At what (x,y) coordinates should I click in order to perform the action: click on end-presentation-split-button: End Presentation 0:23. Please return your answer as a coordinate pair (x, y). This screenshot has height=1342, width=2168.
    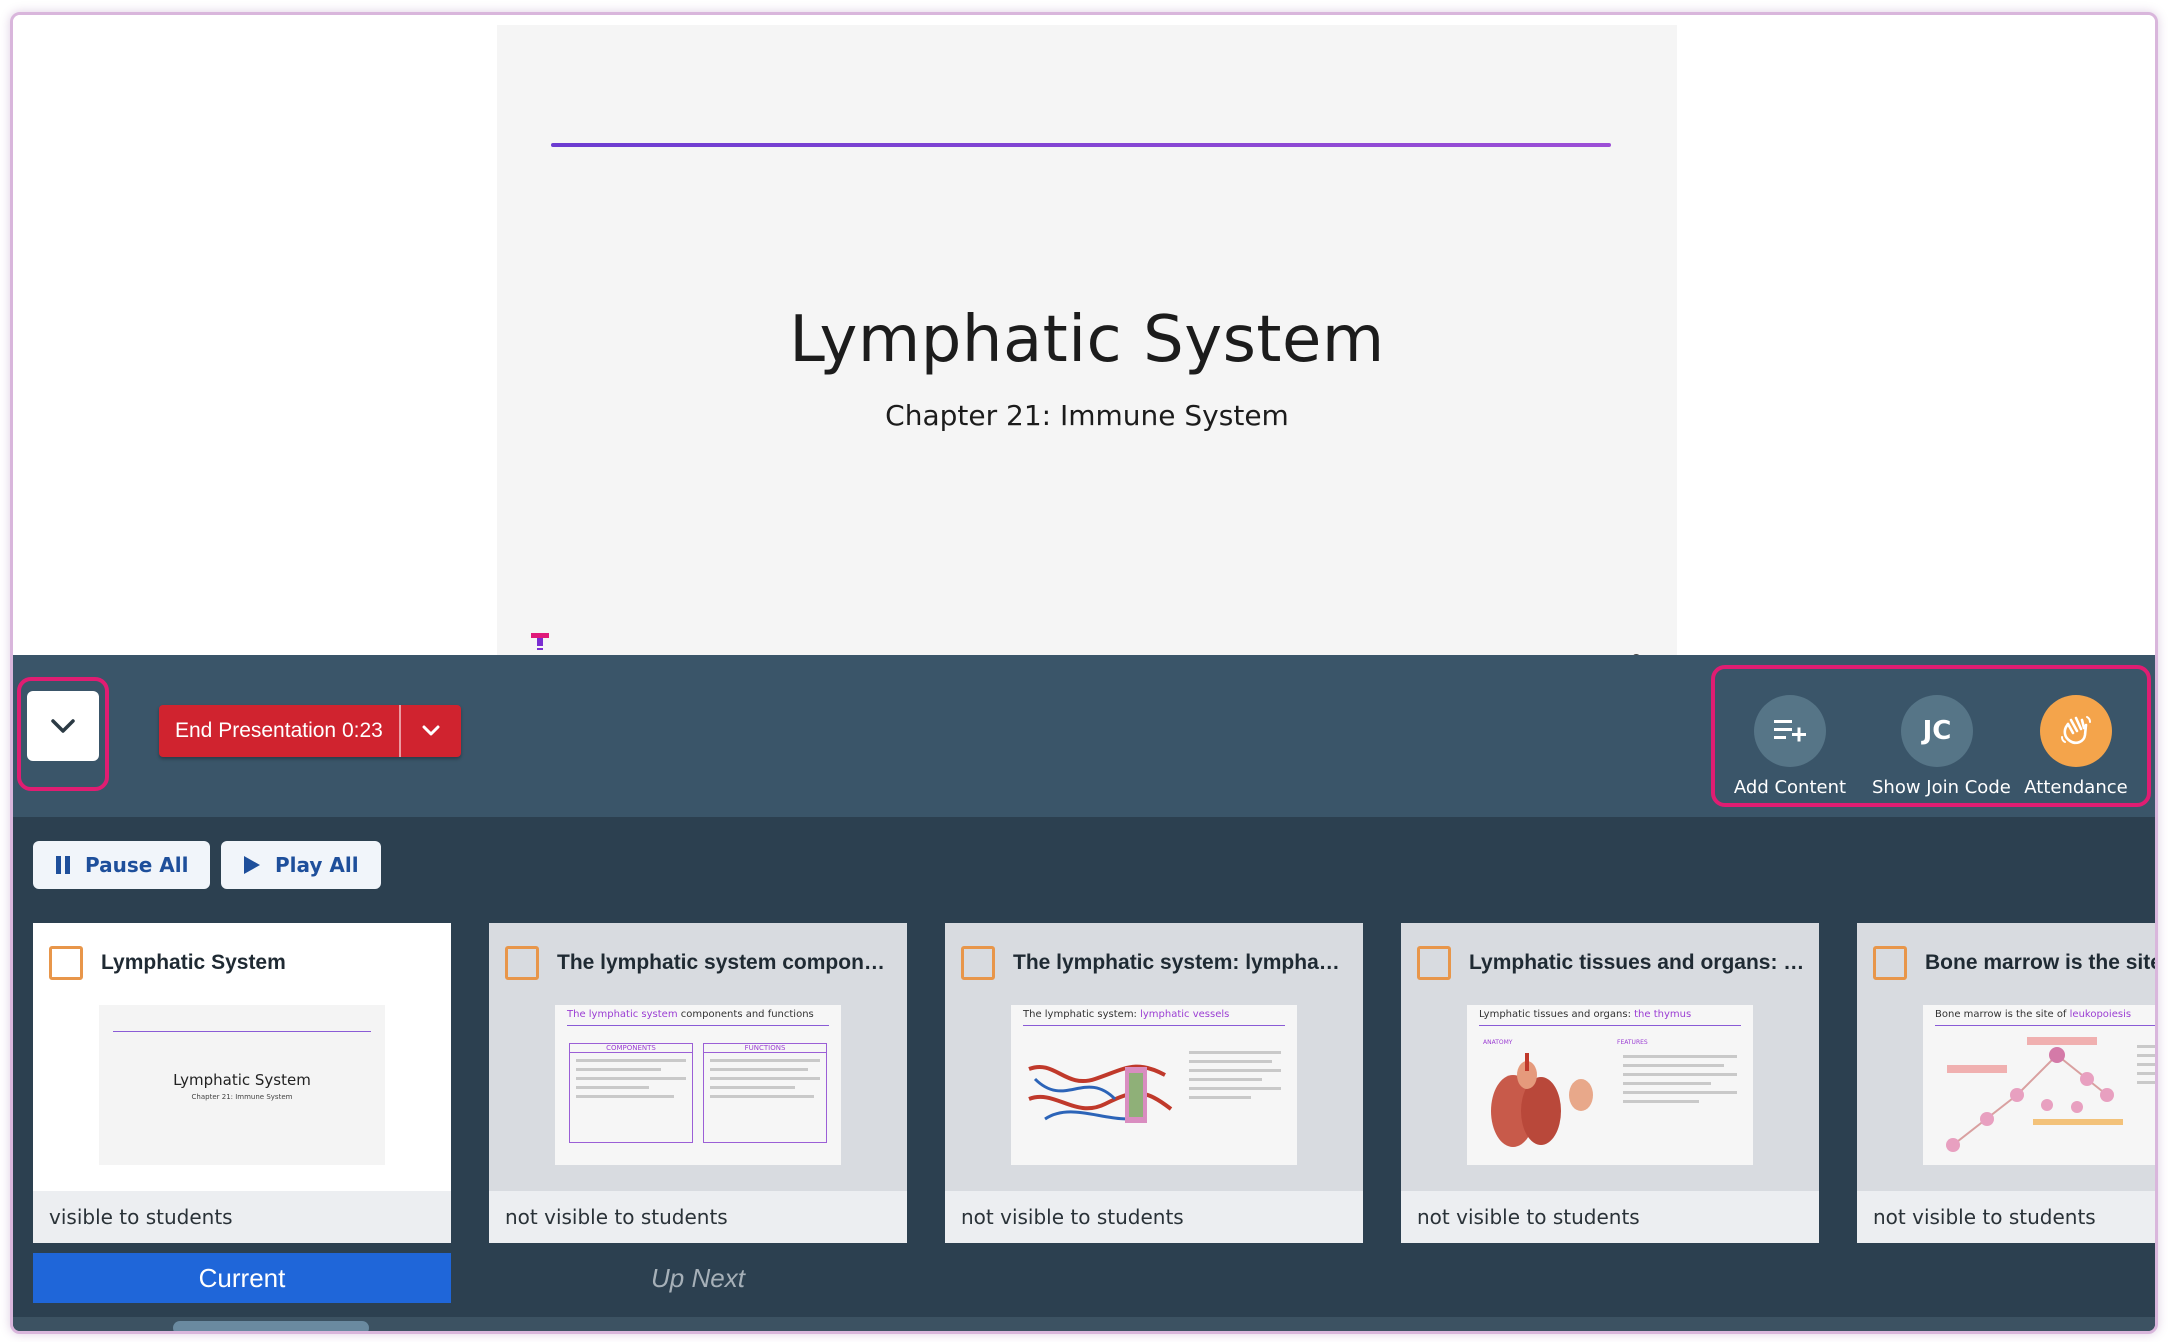
    Looking at the image, I should click on (310, 731).